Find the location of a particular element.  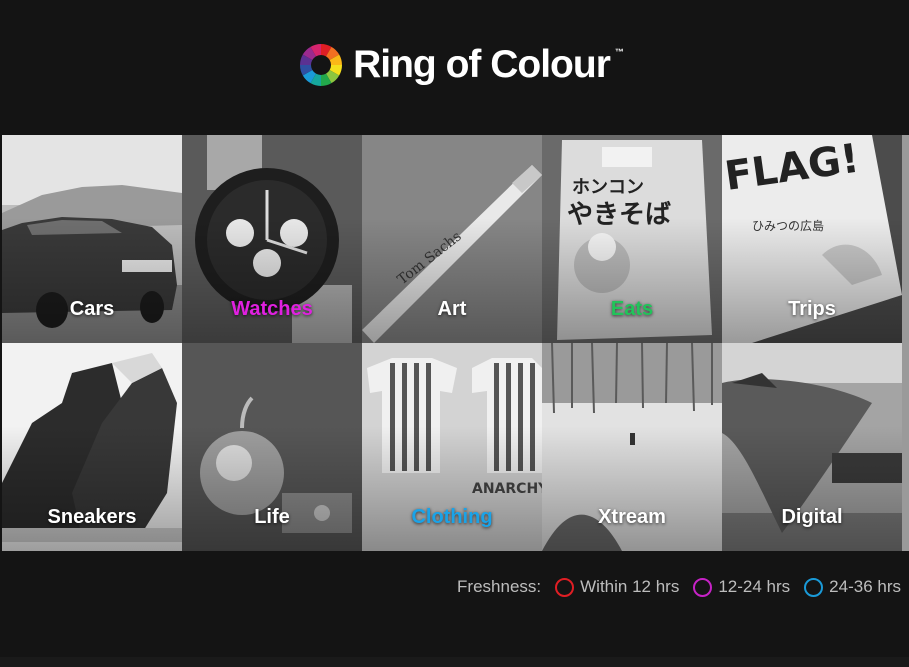

tile-watches: Watches is located at coordinates (272, 239).